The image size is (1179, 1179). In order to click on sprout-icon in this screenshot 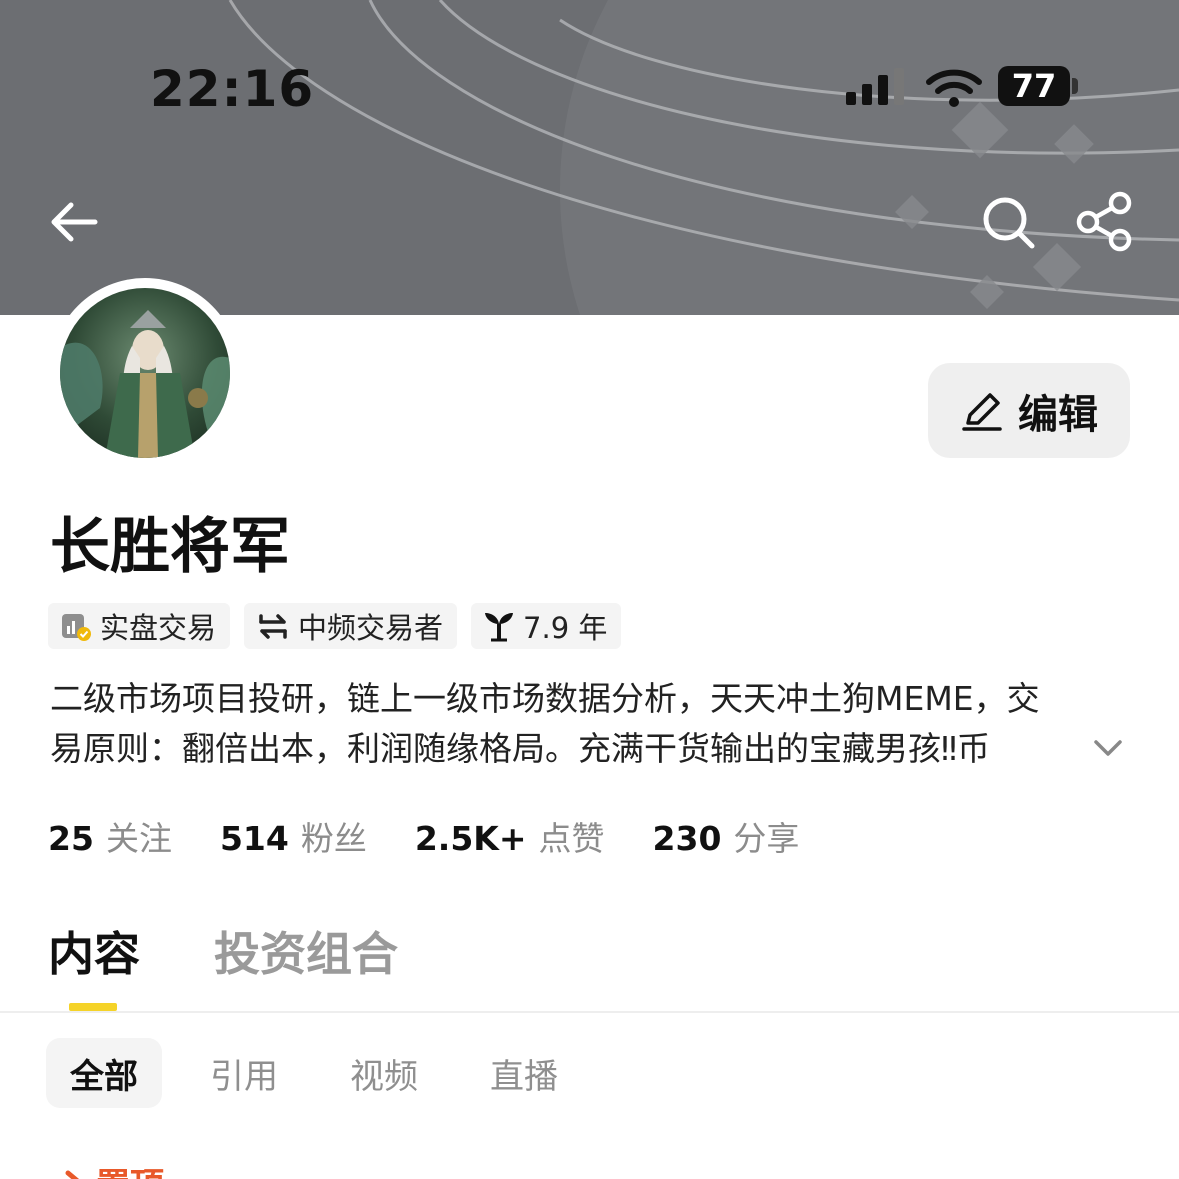, I will do `click(499, 627)`.